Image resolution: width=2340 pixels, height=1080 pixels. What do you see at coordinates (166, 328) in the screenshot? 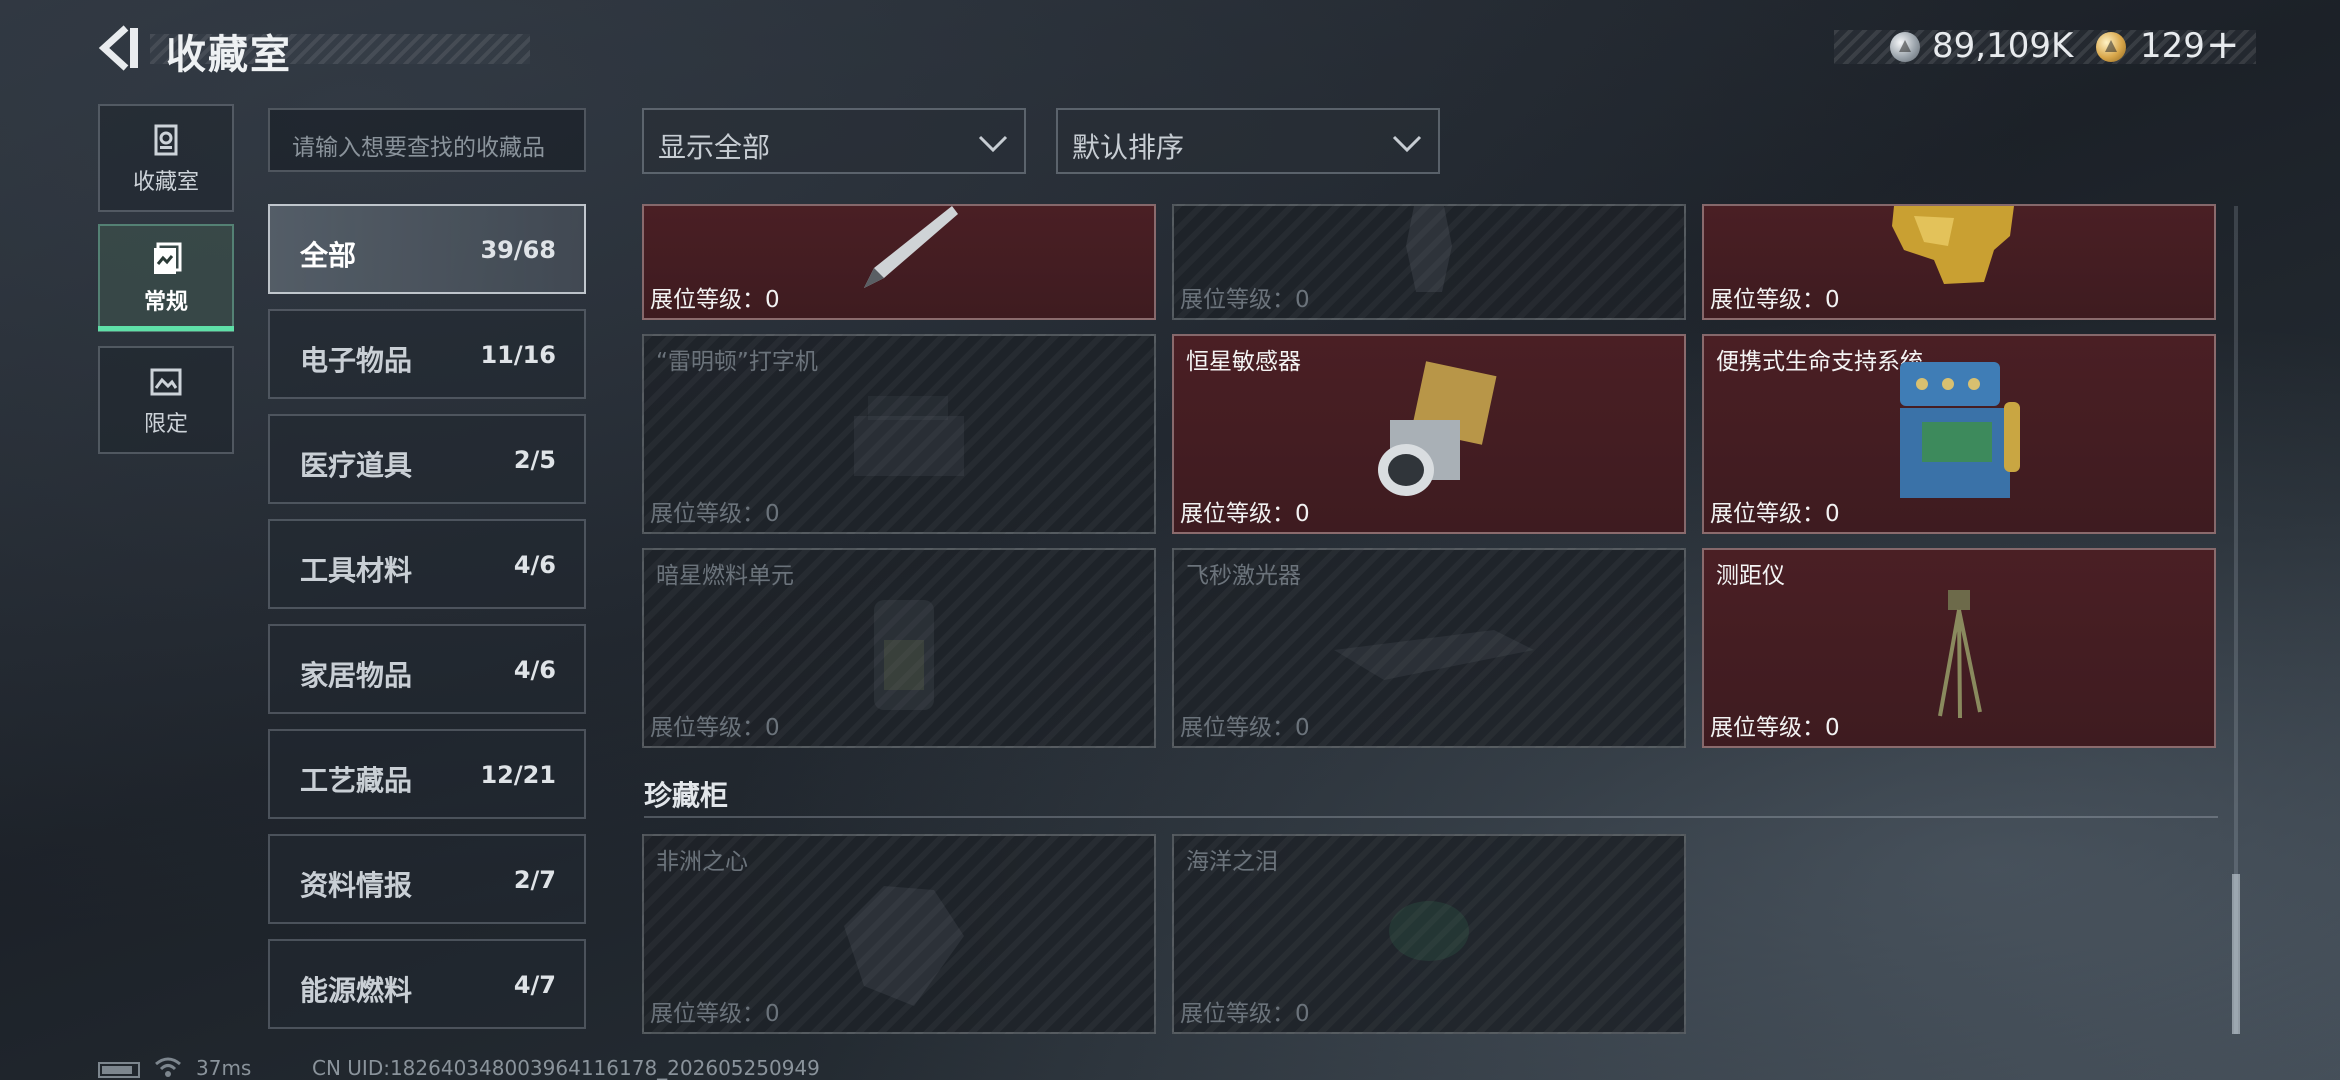
I see `active-tab-indicator` at bounding box center [166, 328].